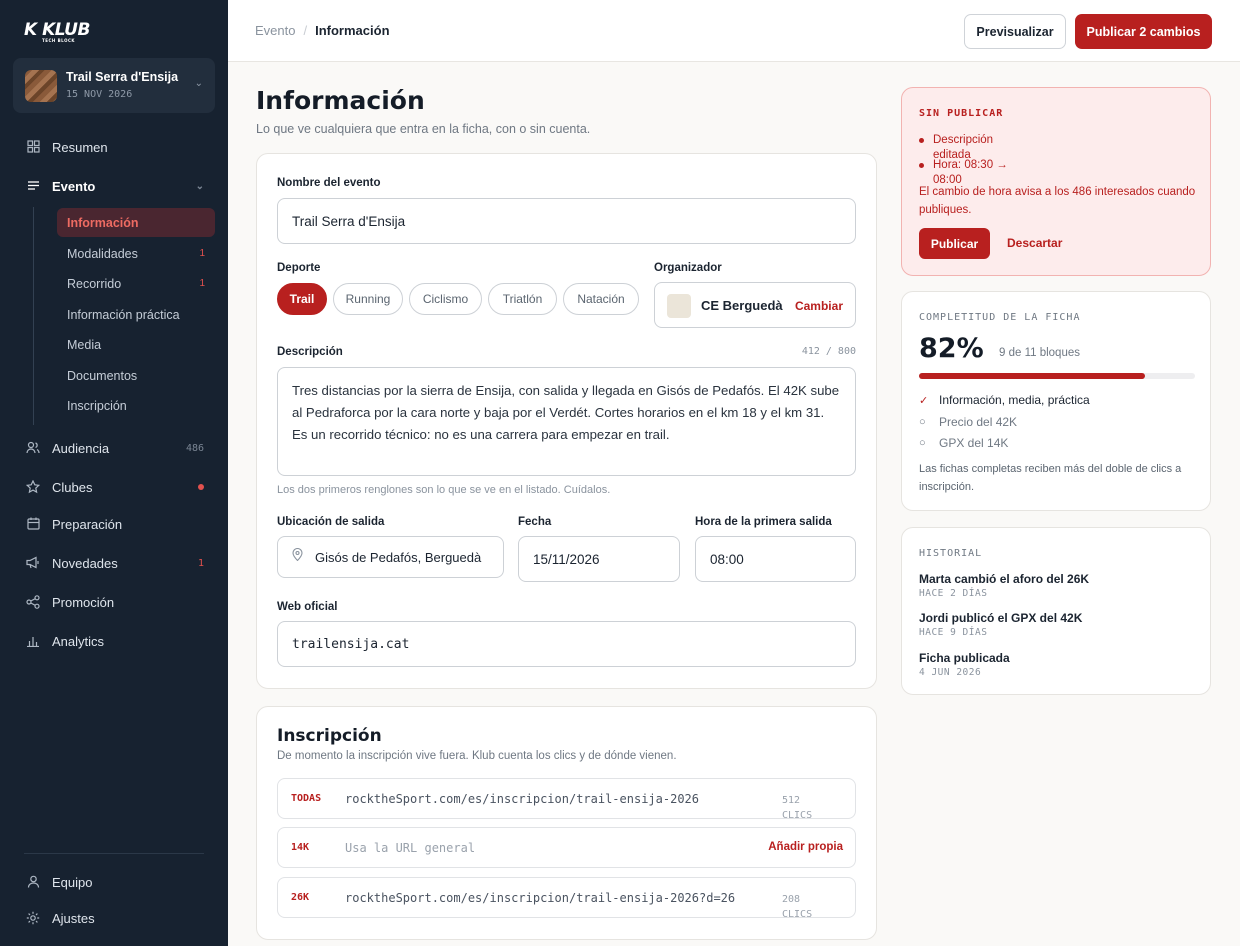  I want to click on checklist-item: ○ Precio del 42K, so click(968, 422).